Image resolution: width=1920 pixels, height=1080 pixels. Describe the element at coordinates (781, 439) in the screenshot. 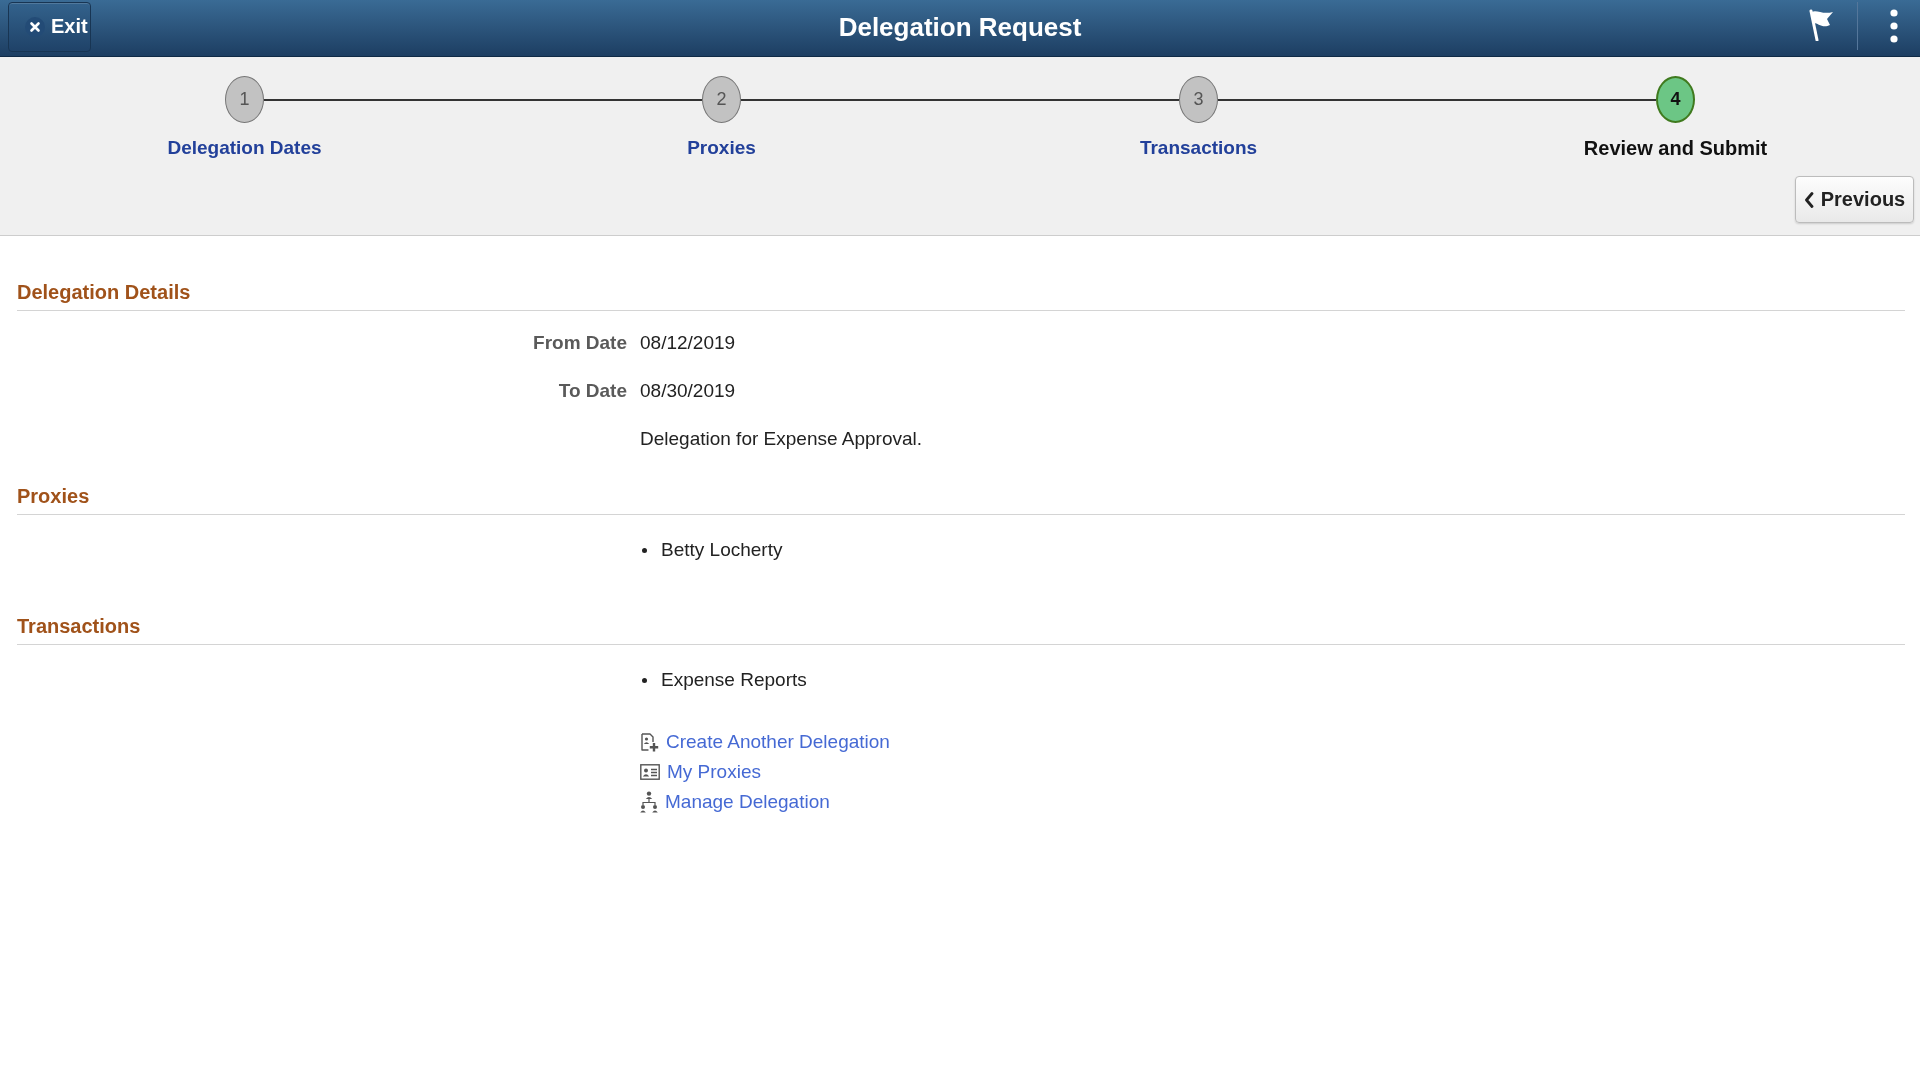

I see `field-value: Delegation for Expense Approval.` at that location.